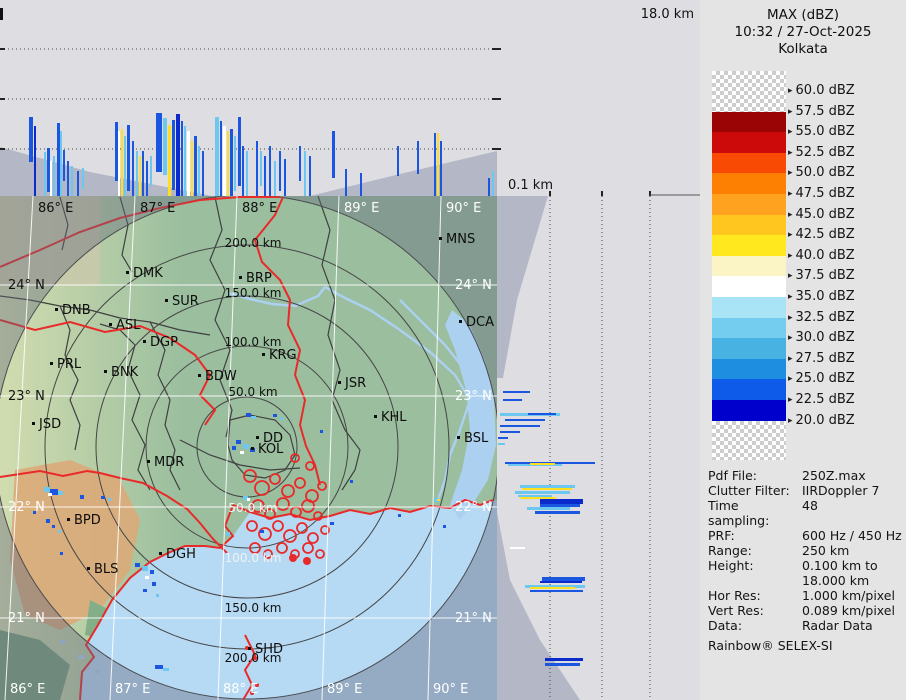 The width and height of the screenshot is (906, 700). What do you see at coordinates (805, 625) in the screenshot?
I see `meta-row: Data: Radar Data` at bounding box center [805, 625].